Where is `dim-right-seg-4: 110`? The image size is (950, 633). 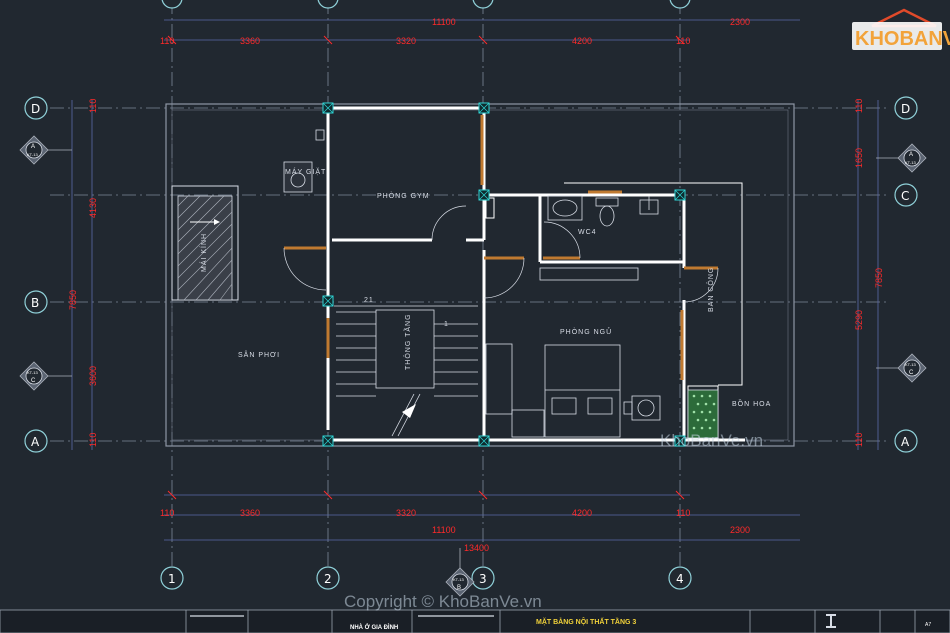
dim-right-seg-4: 110 is located at coordinates (859, 440).